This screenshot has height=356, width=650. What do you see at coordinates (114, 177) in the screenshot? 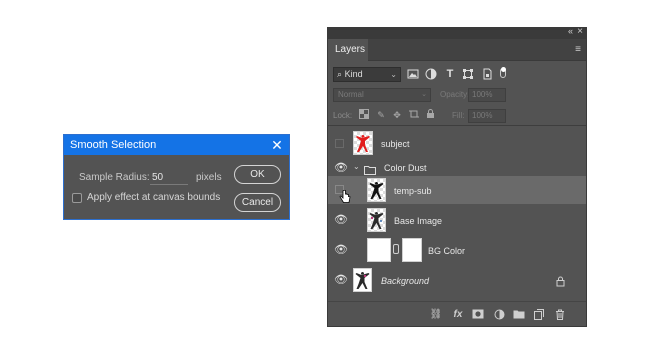
I see `sample-radius-label: Sample Radius:` at bounding box center [114, 177].